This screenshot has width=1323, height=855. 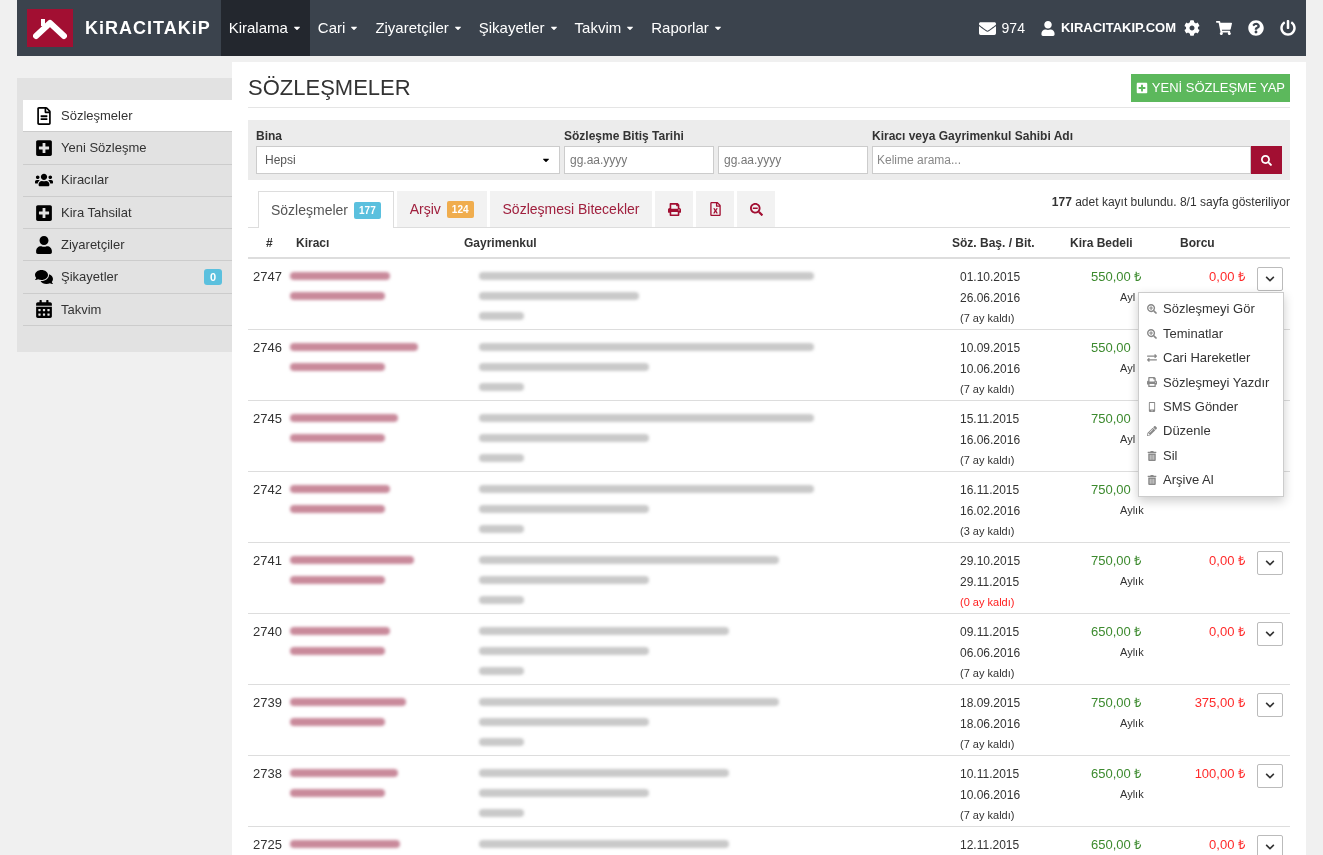 I want to click on sidebar-item: Şikayetler 0, so click(x=127, y=277).